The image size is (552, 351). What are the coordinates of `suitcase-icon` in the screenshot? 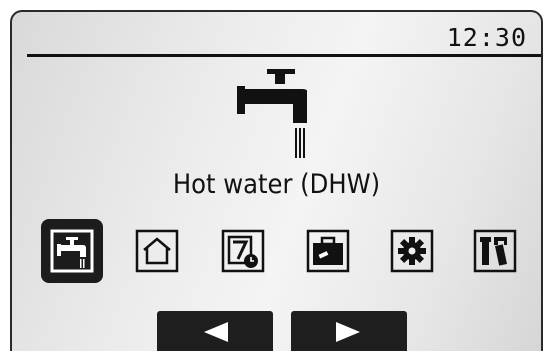 It's located at (328, 251).